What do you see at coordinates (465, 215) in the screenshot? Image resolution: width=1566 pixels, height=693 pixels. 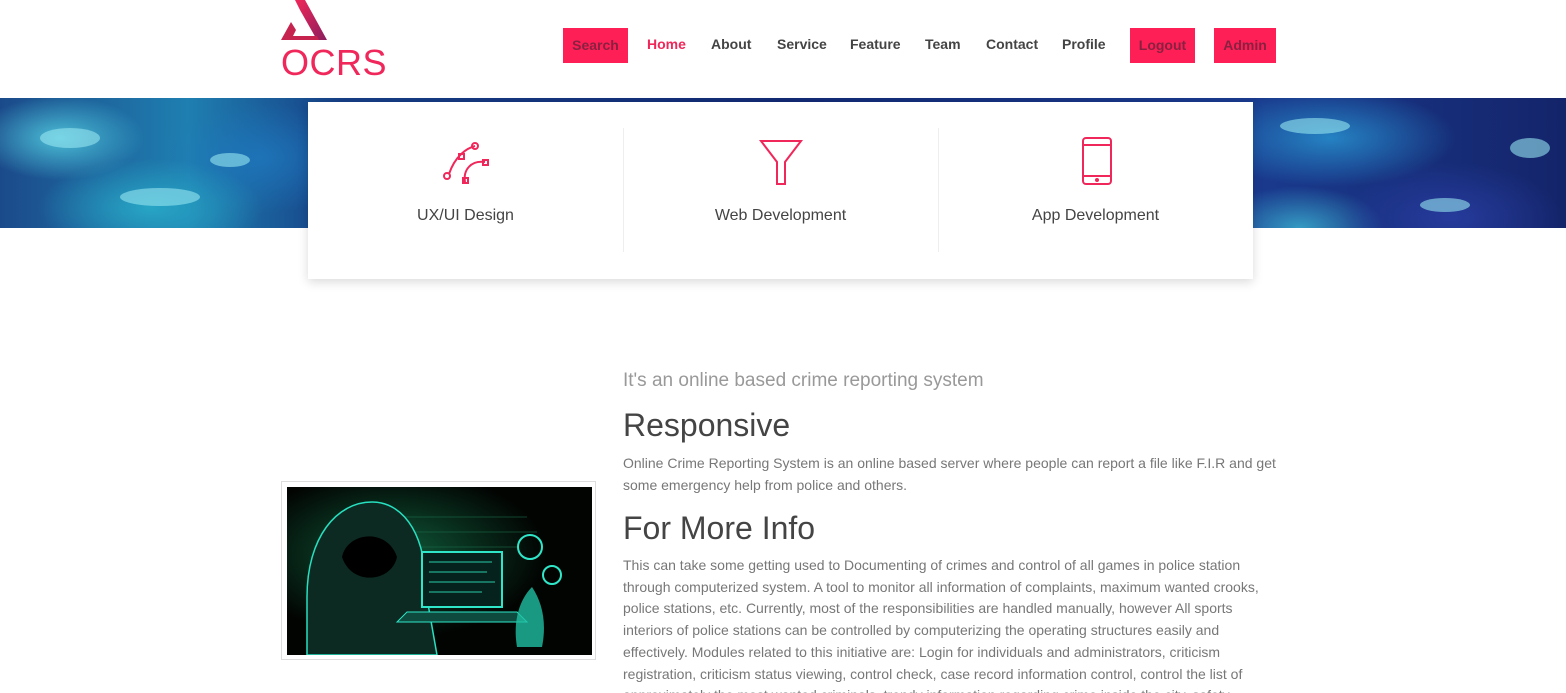 I see `service-title: UX/UI Design` at bounding box center [465, 215].